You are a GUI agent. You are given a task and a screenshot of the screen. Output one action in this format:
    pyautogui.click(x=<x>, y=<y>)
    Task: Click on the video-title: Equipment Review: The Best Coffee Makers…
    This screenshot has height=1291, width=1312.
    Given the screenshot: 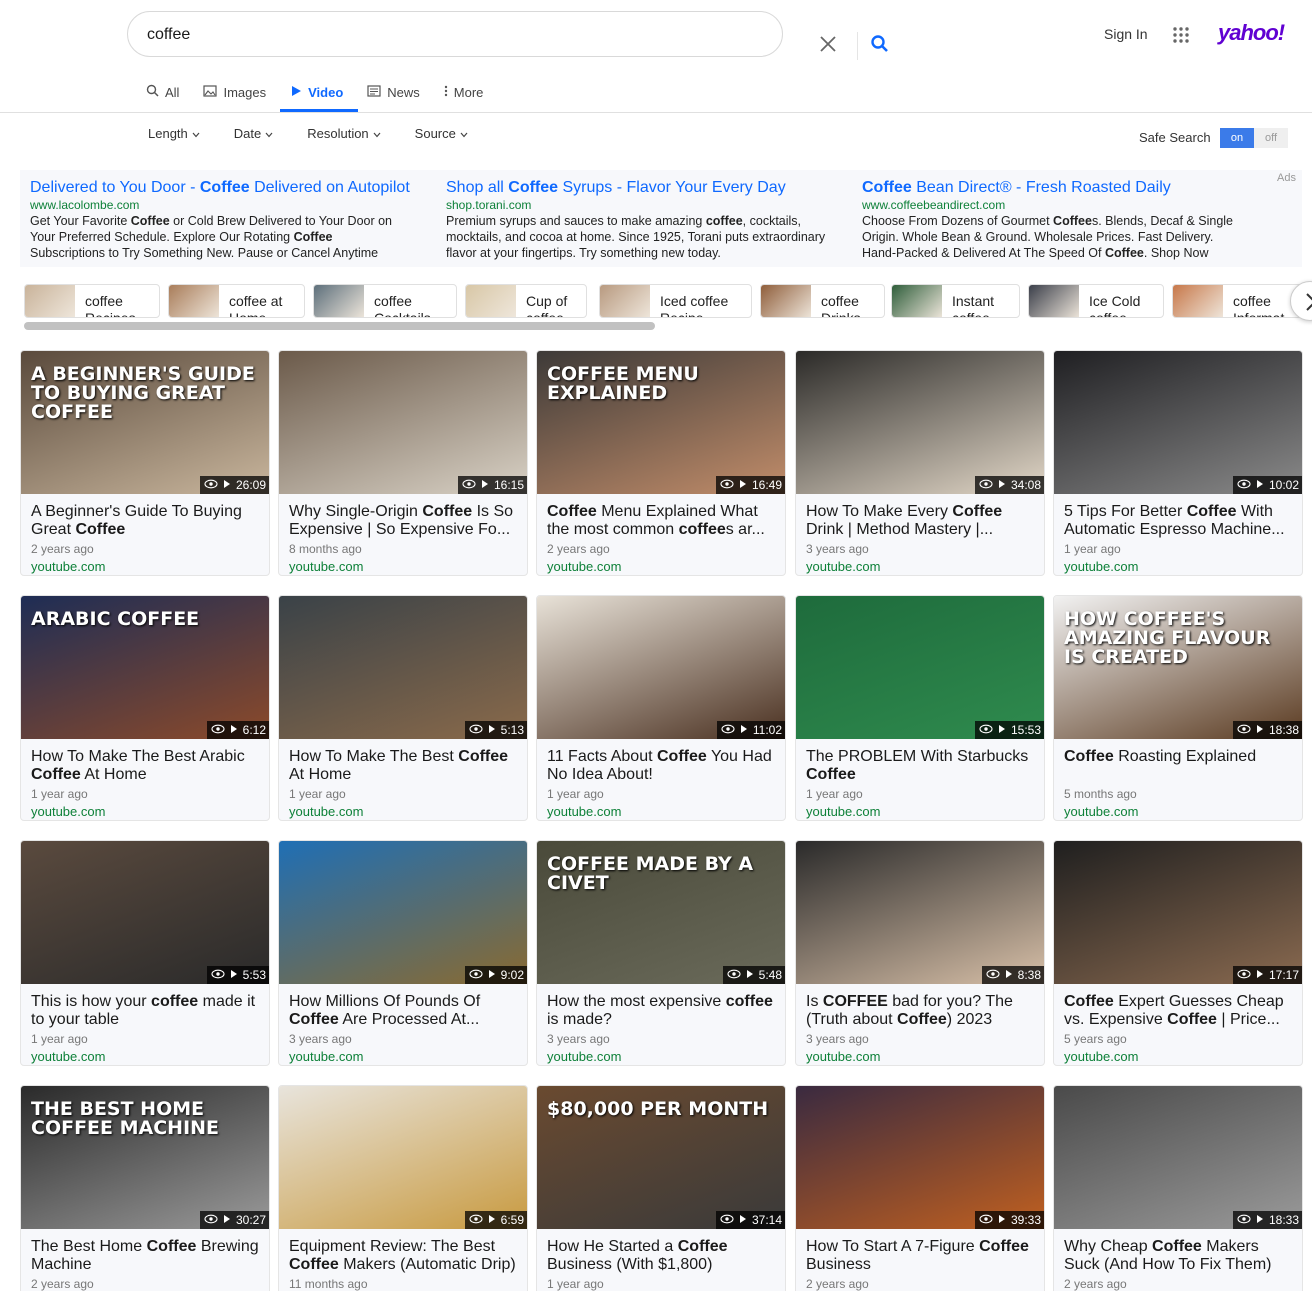 What is the action you would take?
    pyautogui.click(x=405, y=1256)
    